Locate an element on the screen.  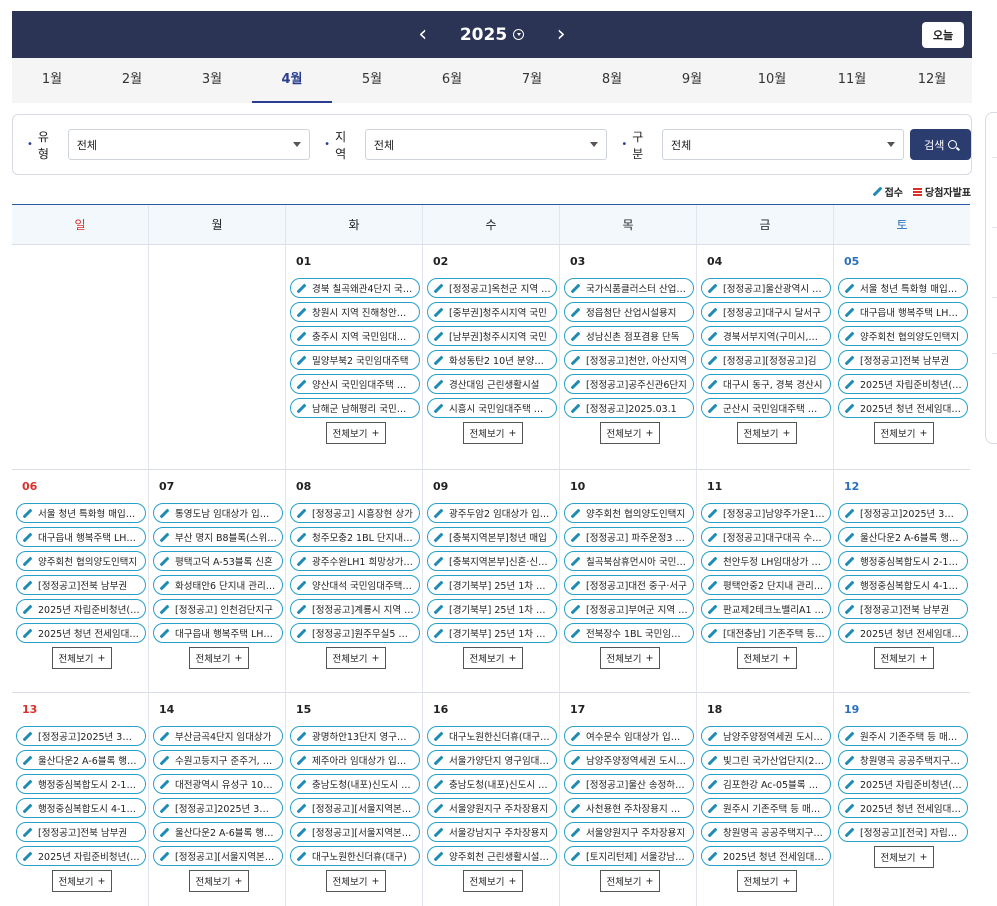
event-item: [정정공고]옥천군 지역 국민 is located at coordinates (492, 288).